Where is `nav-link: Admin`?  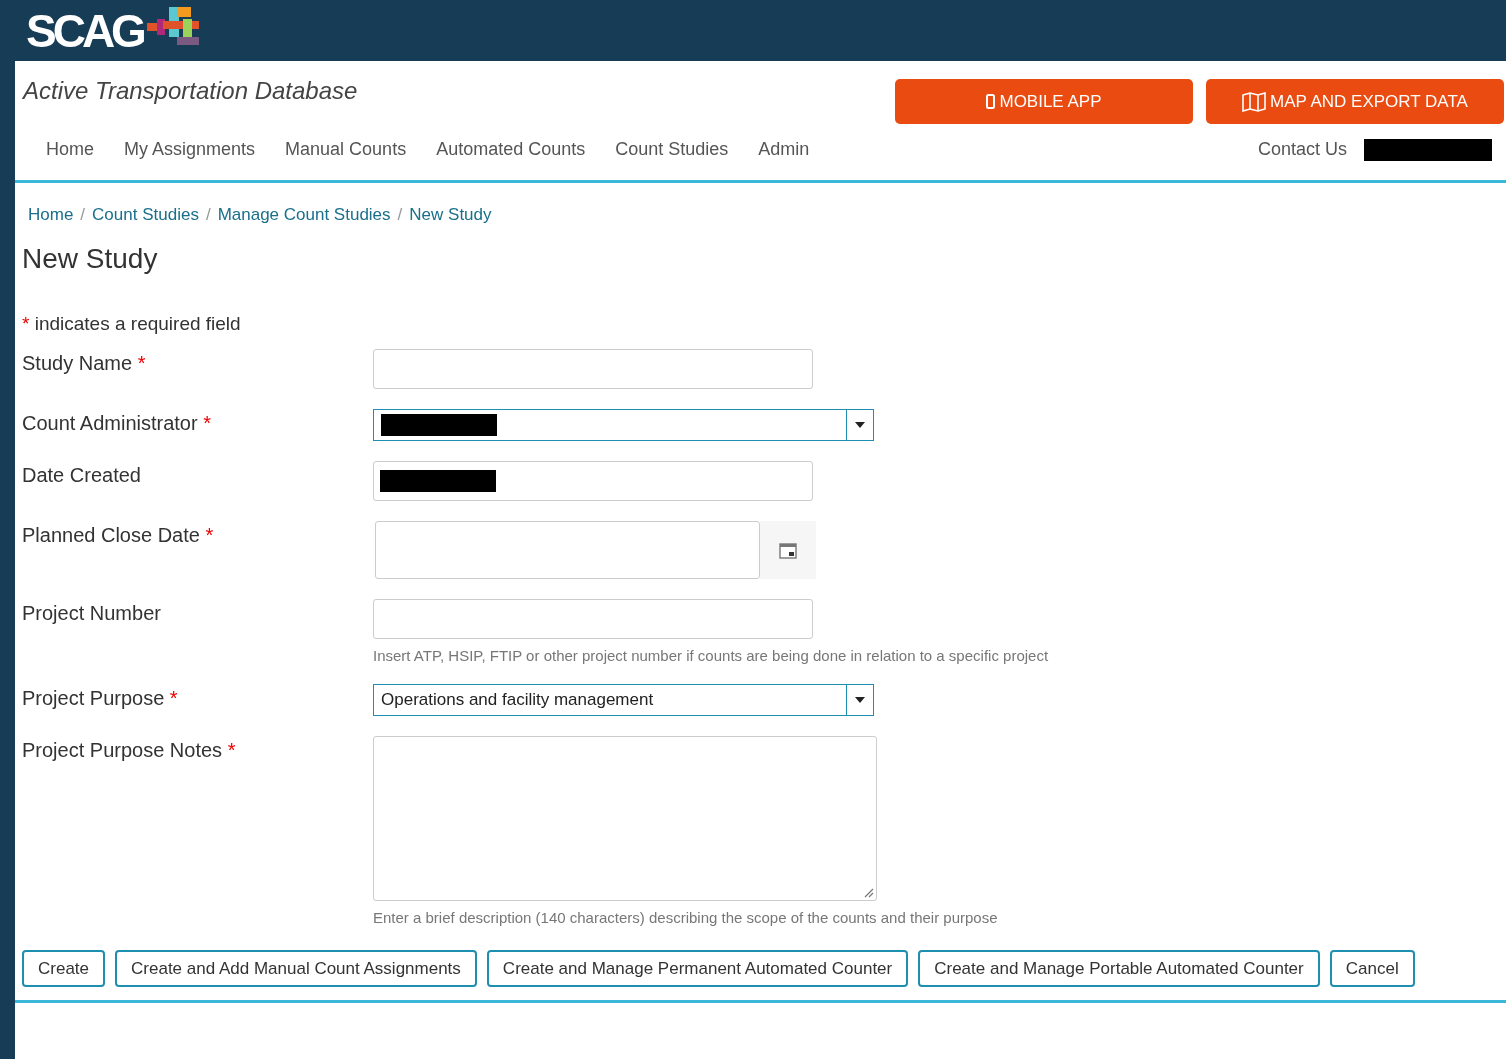 nav-link: Admin is located at coordinates (784, 149).